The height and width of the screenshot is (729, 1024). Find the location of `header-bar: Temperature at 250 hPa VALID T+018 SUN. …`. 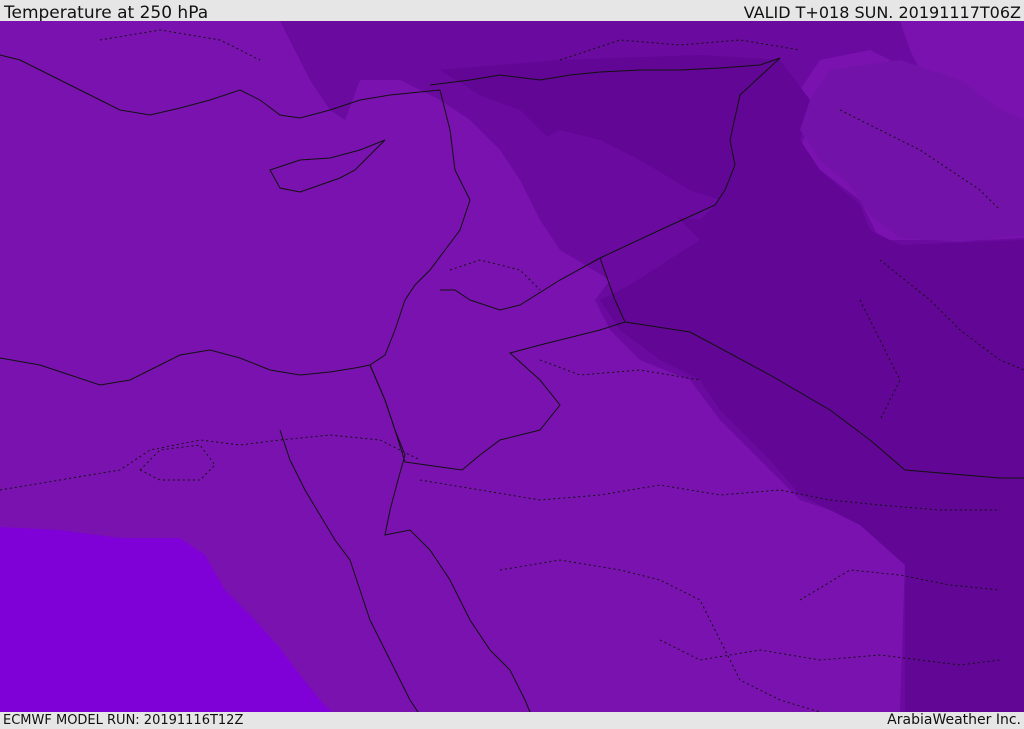

header-bar: Temperature at 250 hPa VALID T+018 SUN. … is located at coordinates (512, 11).